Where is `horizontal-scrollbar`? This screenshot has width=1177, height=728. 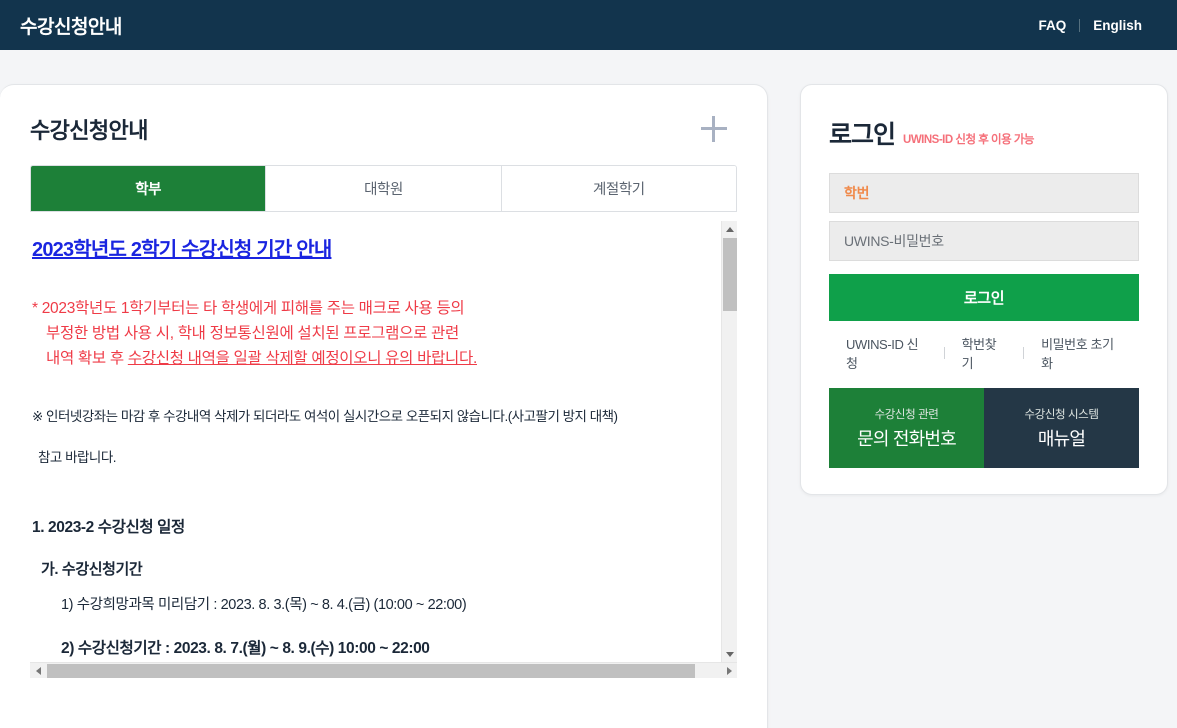 horizontal-scrollbar is located at coordinates (383, 670).